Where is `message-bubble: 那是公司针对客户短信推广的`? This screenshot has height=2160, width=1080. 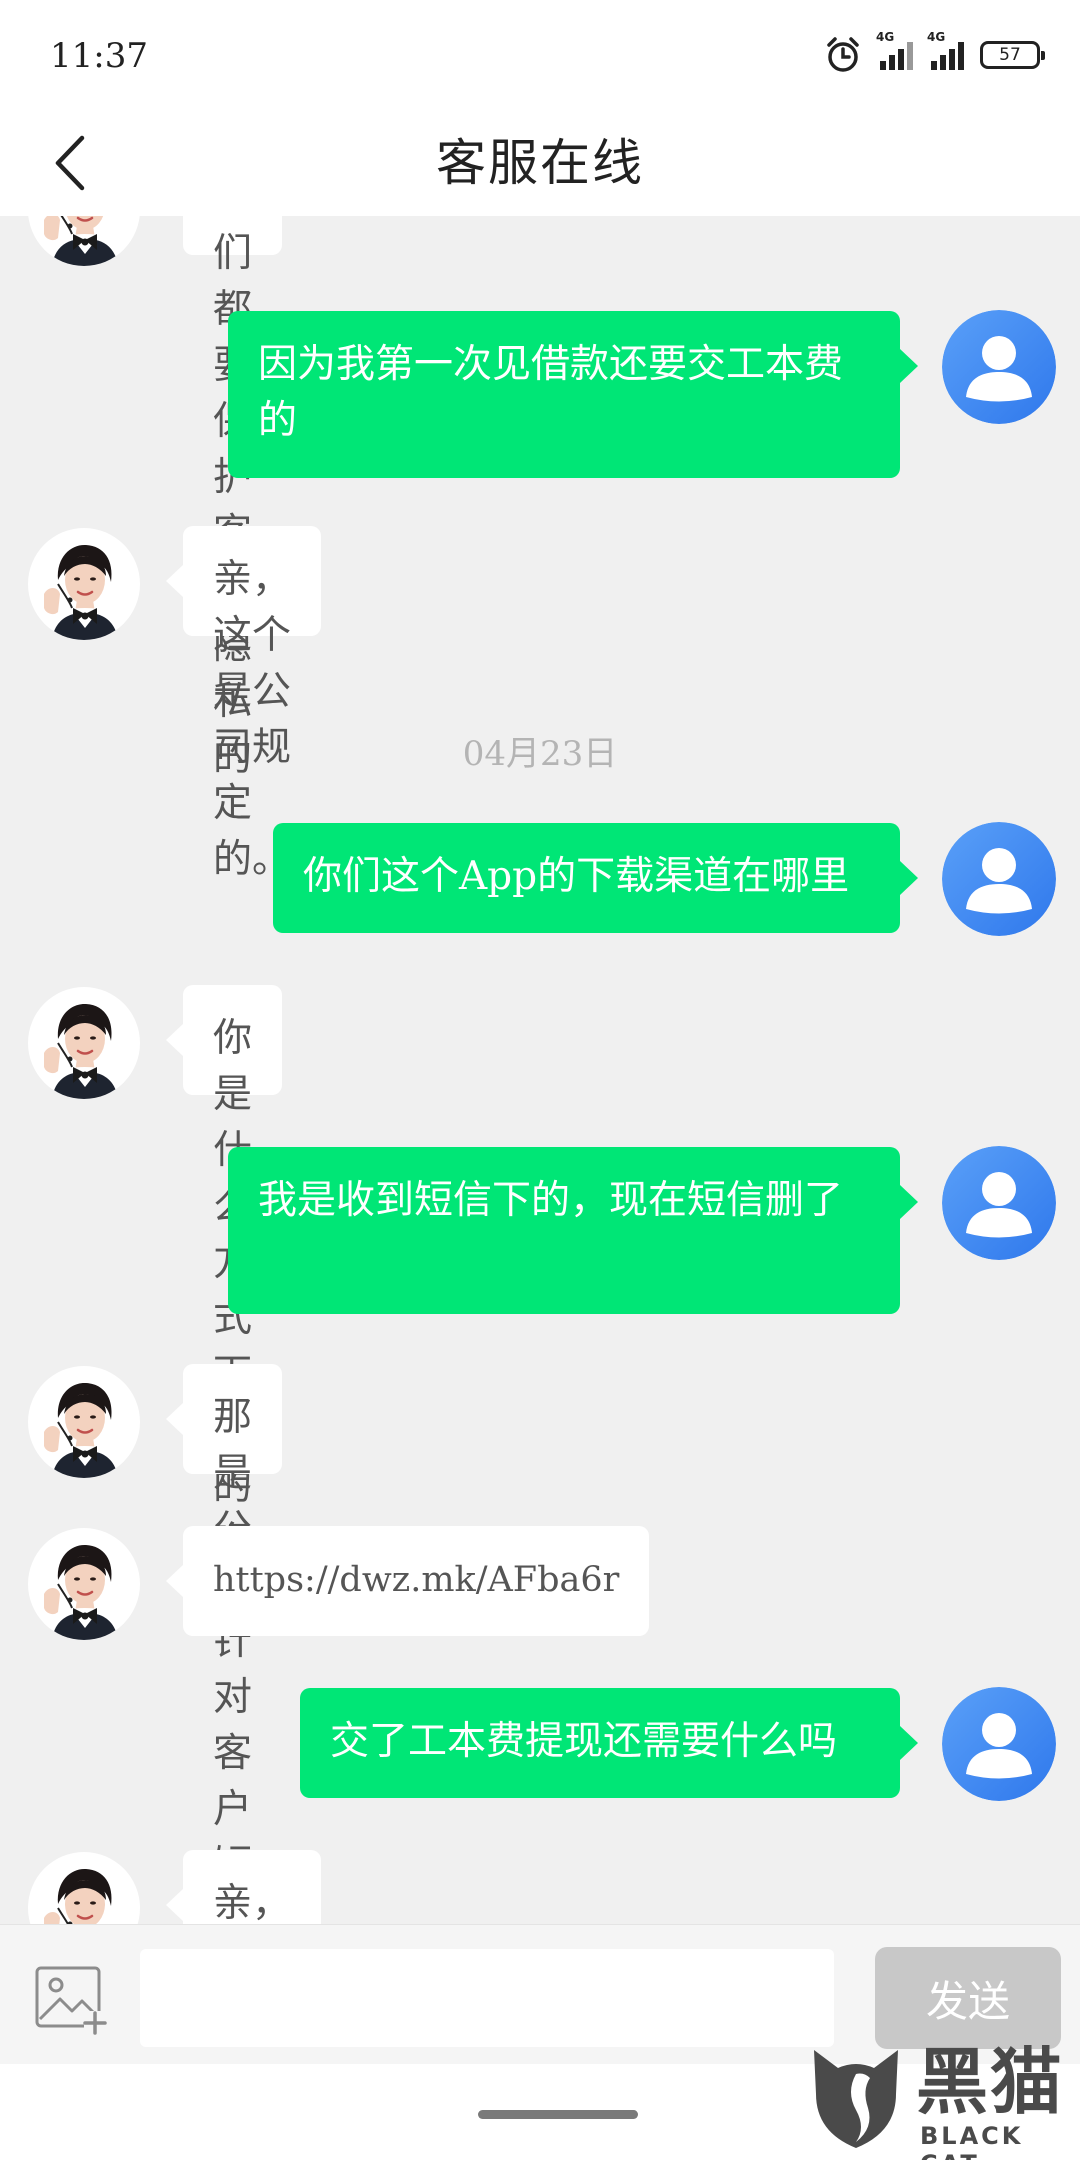 message-bubble: 那是公司针对客户短信推广的 is located at coordinates (224, 1644).